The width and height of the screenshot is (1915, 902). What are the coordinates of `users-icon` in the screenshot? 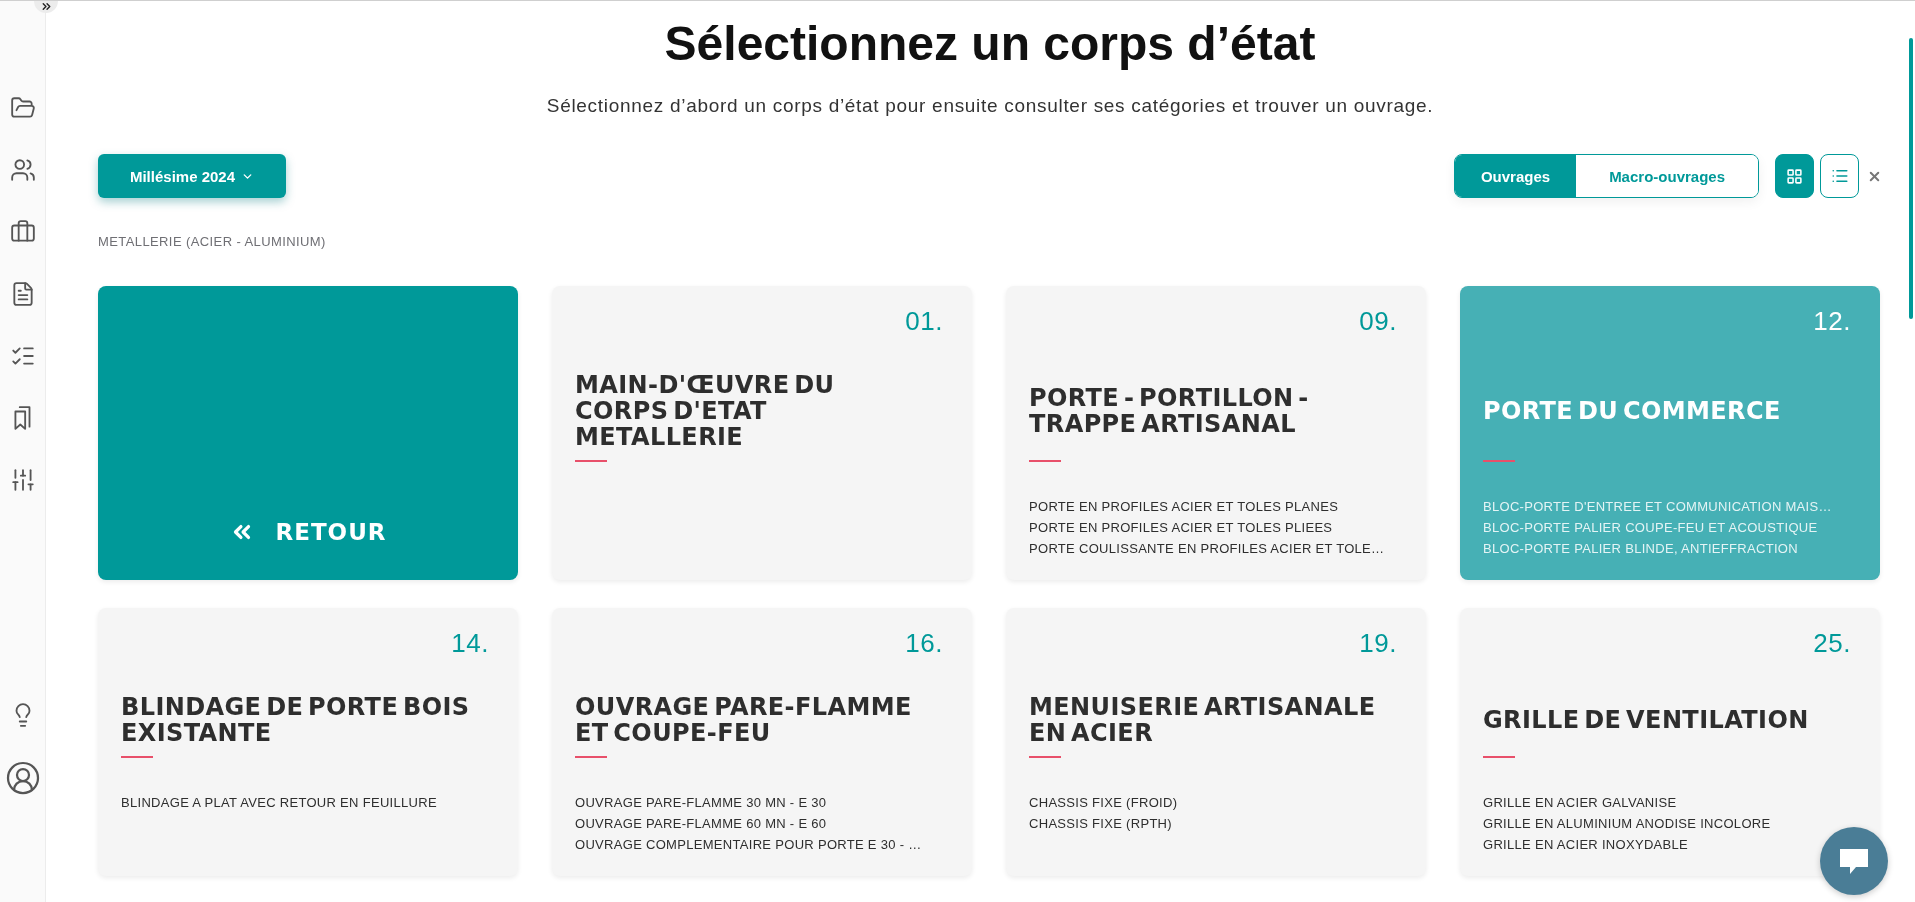 It's located at (22, 170).